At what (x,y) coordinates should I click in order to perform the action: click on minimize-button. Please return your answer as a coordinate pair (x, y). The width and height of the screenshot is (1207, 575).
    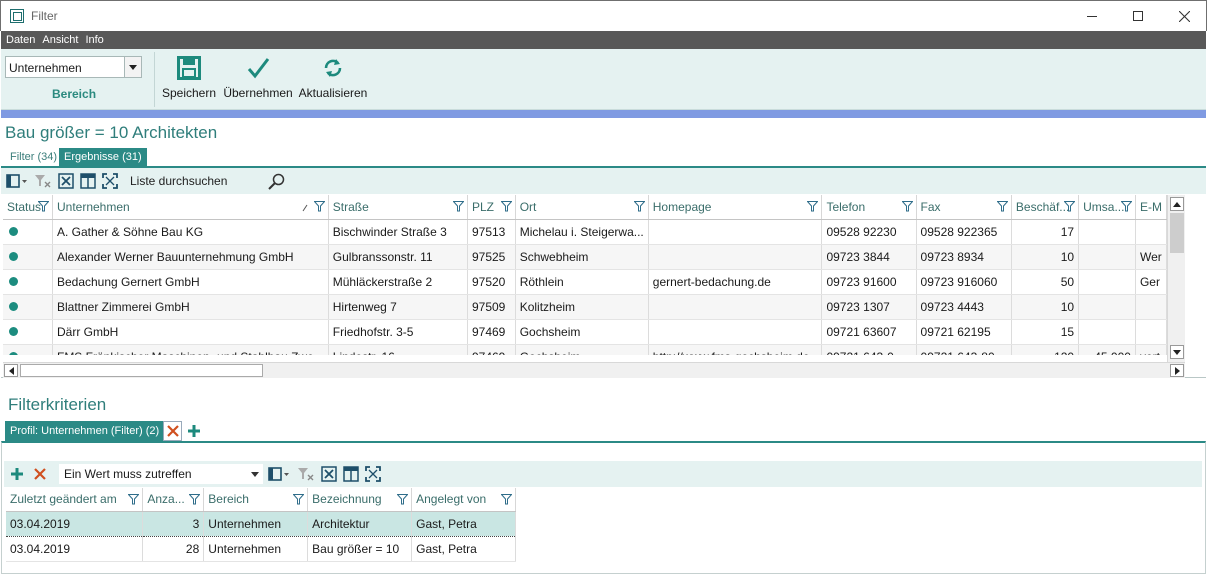
    Looking at the image, I should click on (1092, 16).